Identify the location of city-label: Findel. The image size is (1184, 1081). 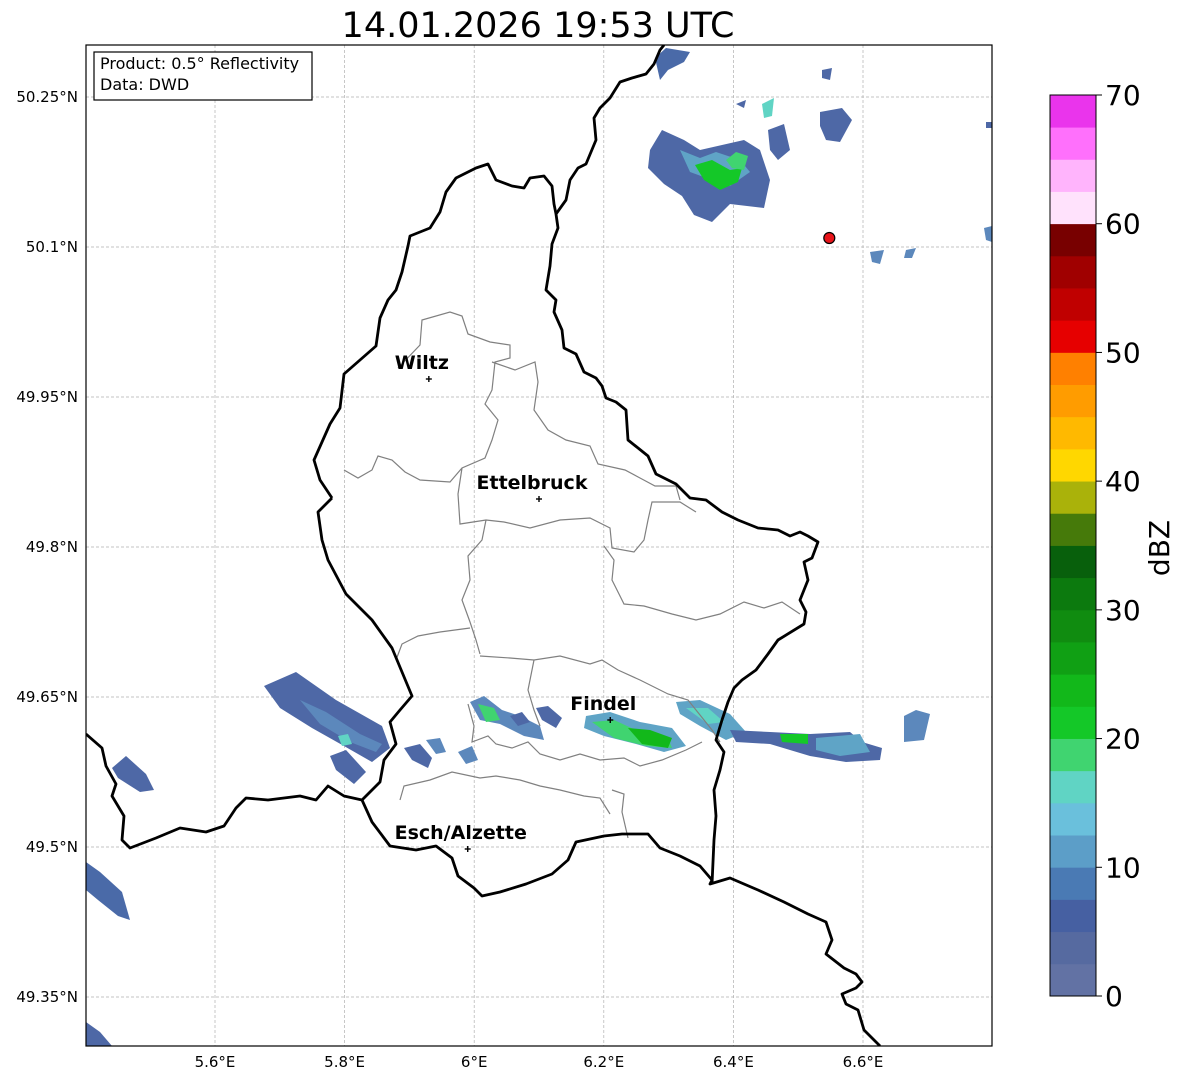
(603, 704).